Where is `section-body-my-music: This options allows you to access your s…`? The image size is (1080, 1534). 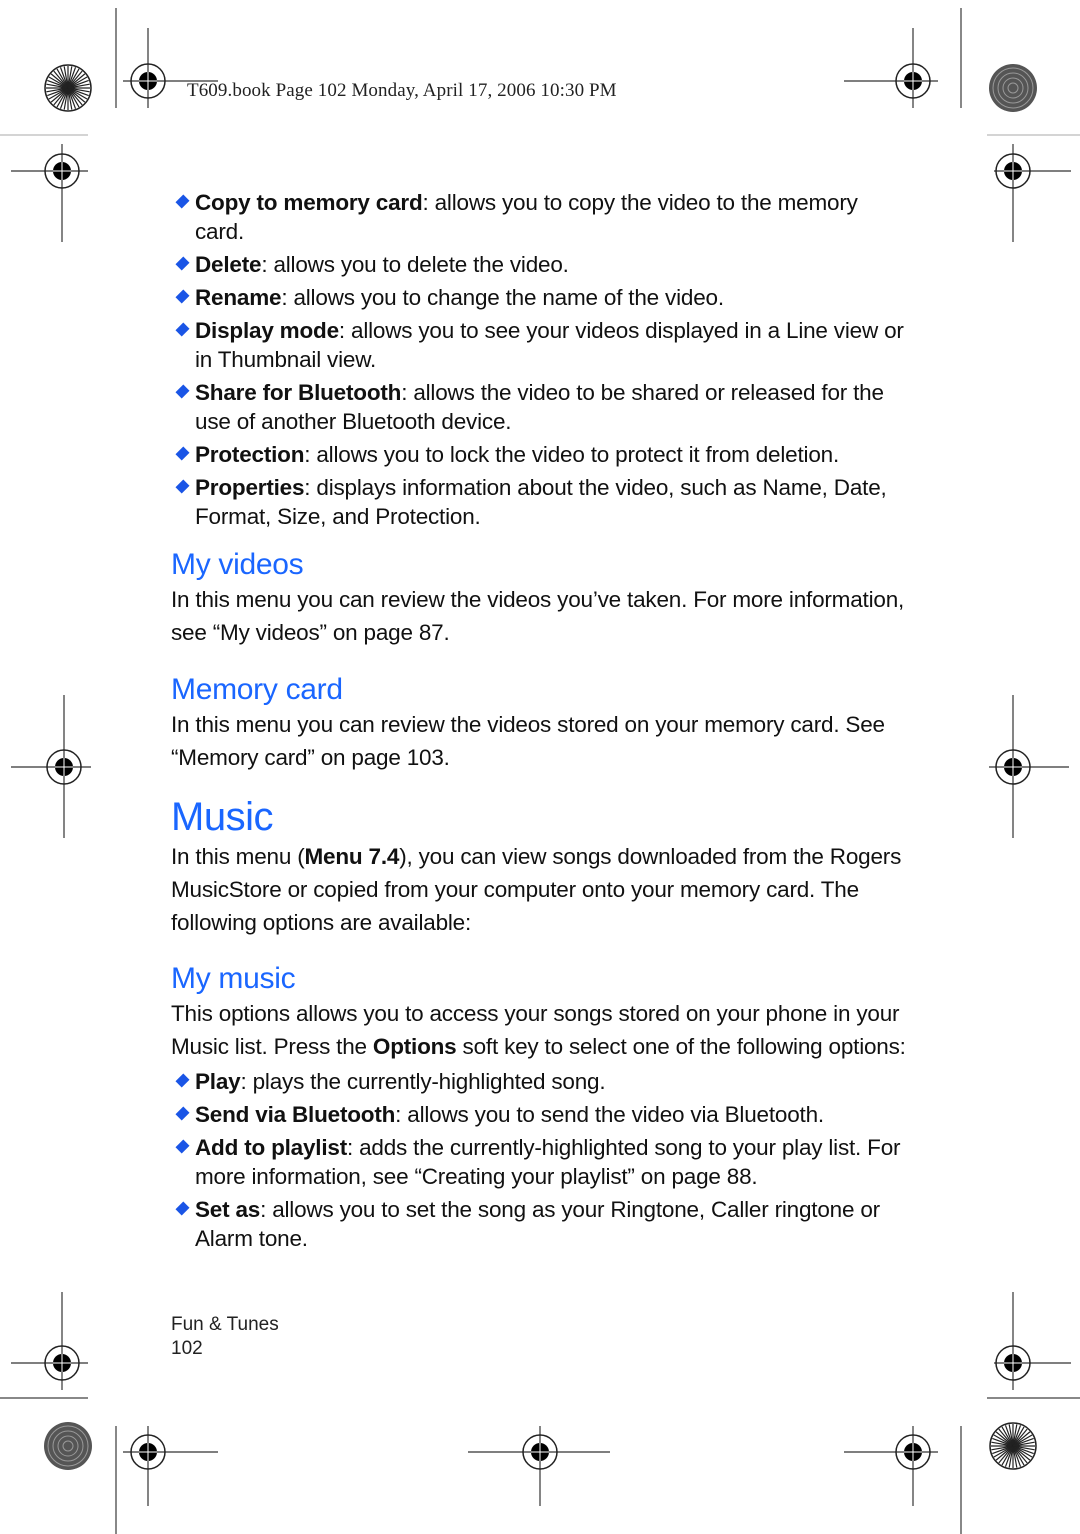 section-body-my-music: This options allows you to access your s… is located at coordinates (538, 1030).